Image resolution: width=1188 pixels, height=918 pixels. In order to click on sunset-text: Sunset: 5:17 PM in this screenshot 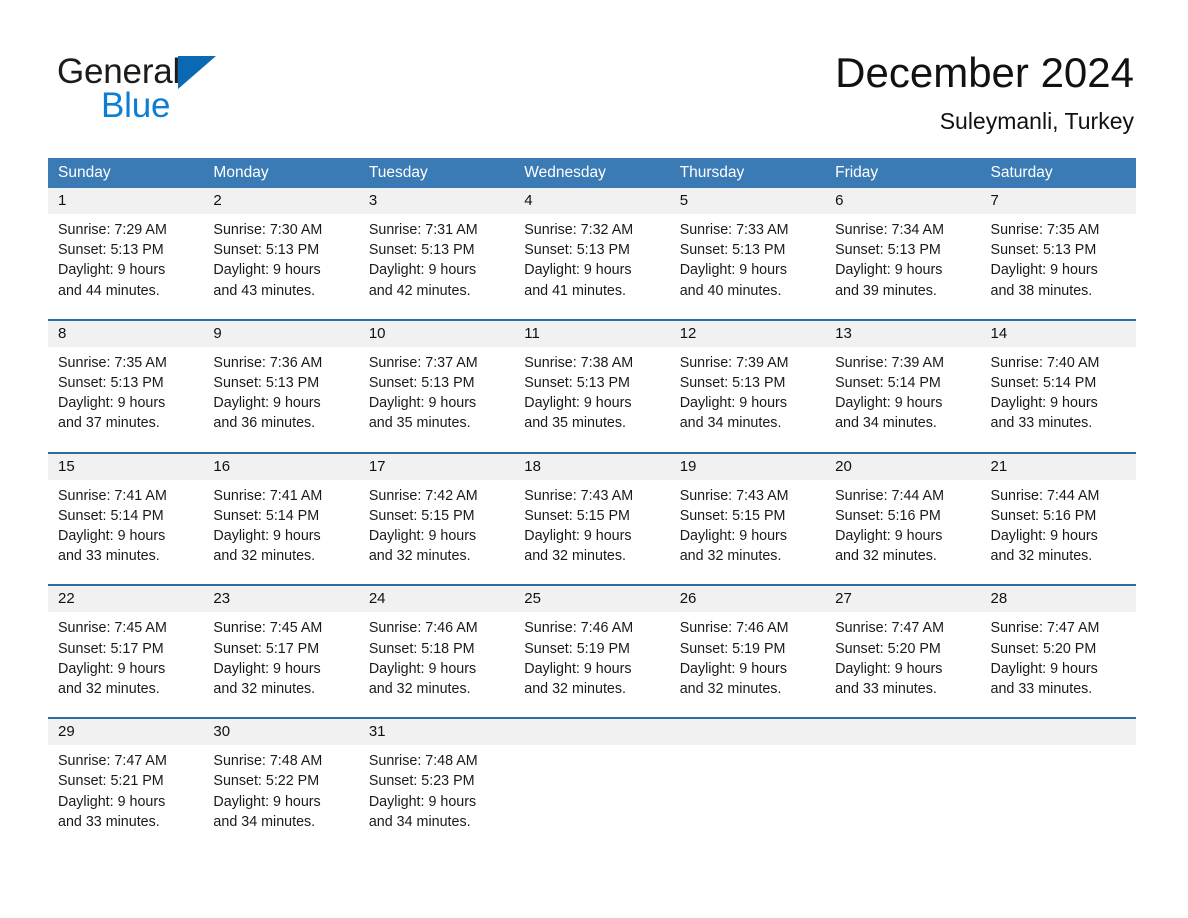, I will do `click(266, 648)`.